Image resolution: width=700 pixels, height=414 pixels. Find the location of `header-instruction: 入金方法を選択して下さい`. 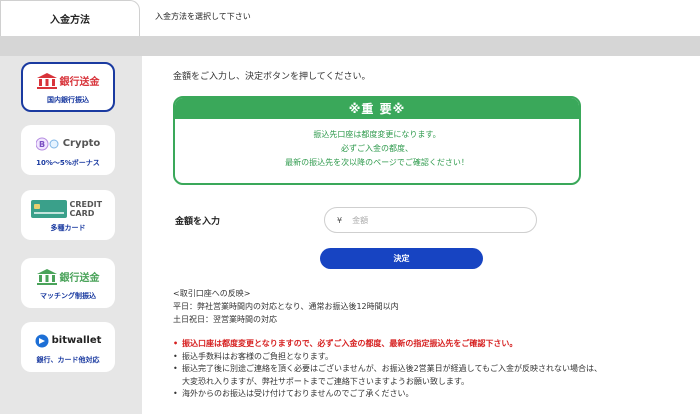

header-instruction: 入金方法を選択して下さい is located at coordinates (203, 16).